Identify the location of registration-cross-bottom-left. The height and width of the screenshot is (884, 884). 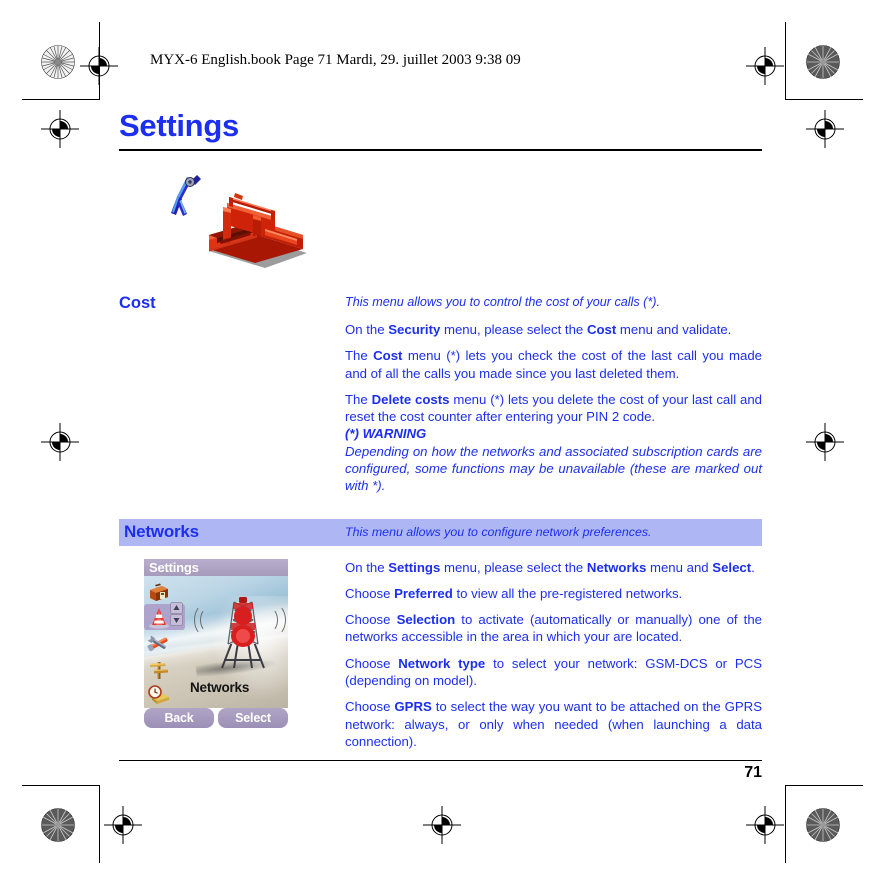
(123, 825).